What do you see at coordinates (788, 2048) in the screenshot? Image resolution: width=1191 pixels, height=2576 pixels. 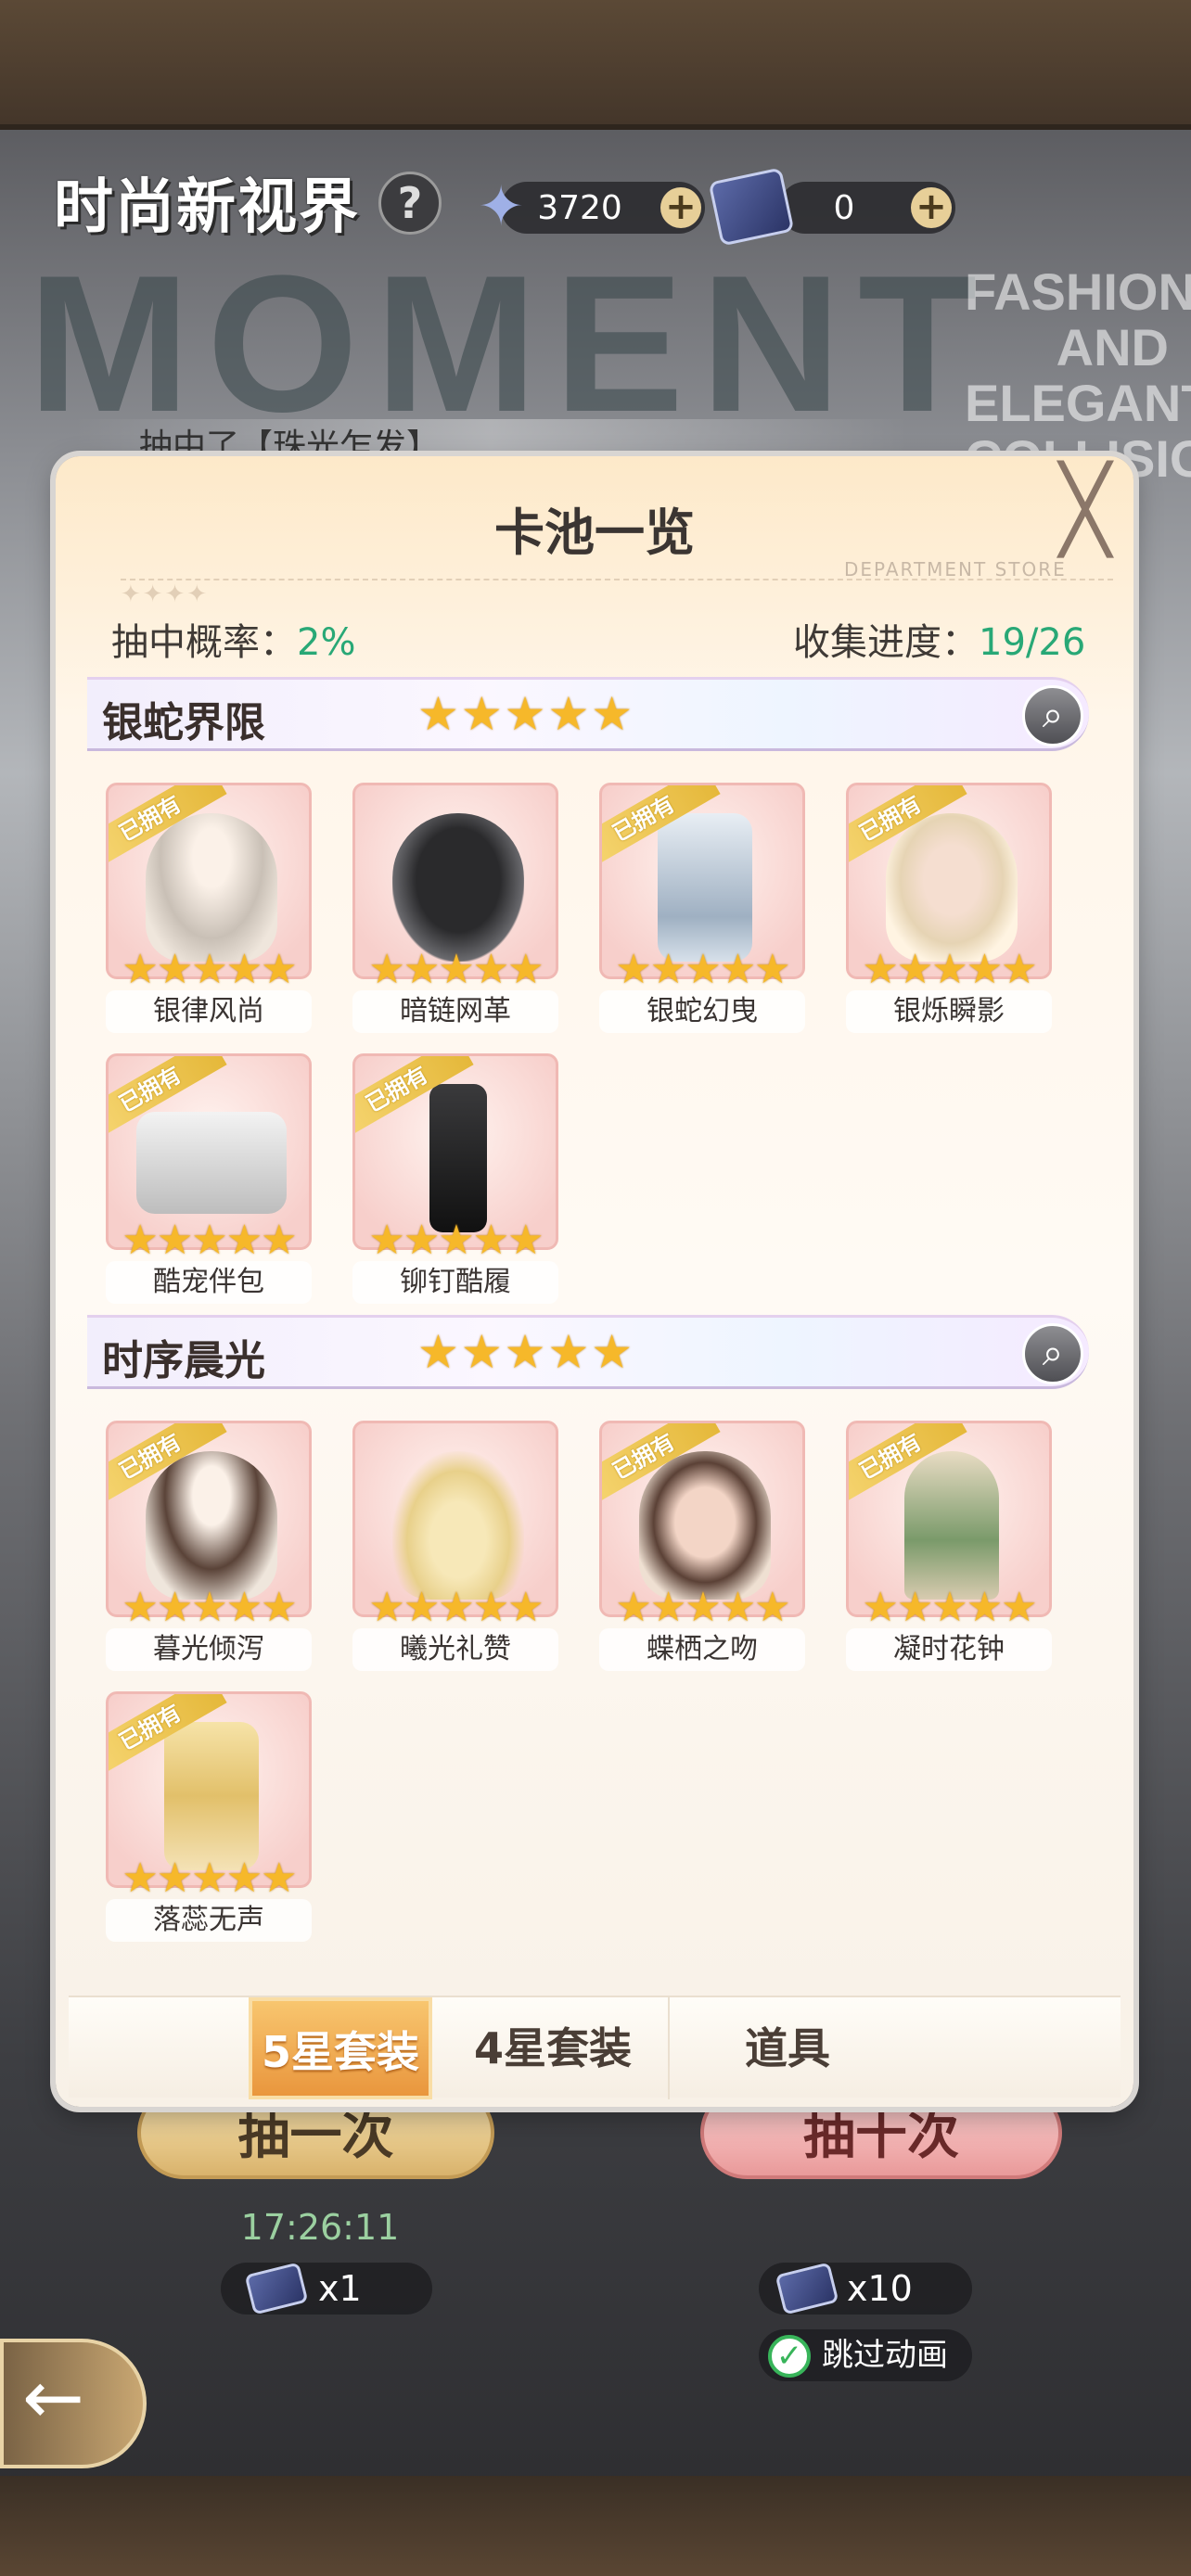 I see `tab-items: 道具` at bounding box center [788, 2048].